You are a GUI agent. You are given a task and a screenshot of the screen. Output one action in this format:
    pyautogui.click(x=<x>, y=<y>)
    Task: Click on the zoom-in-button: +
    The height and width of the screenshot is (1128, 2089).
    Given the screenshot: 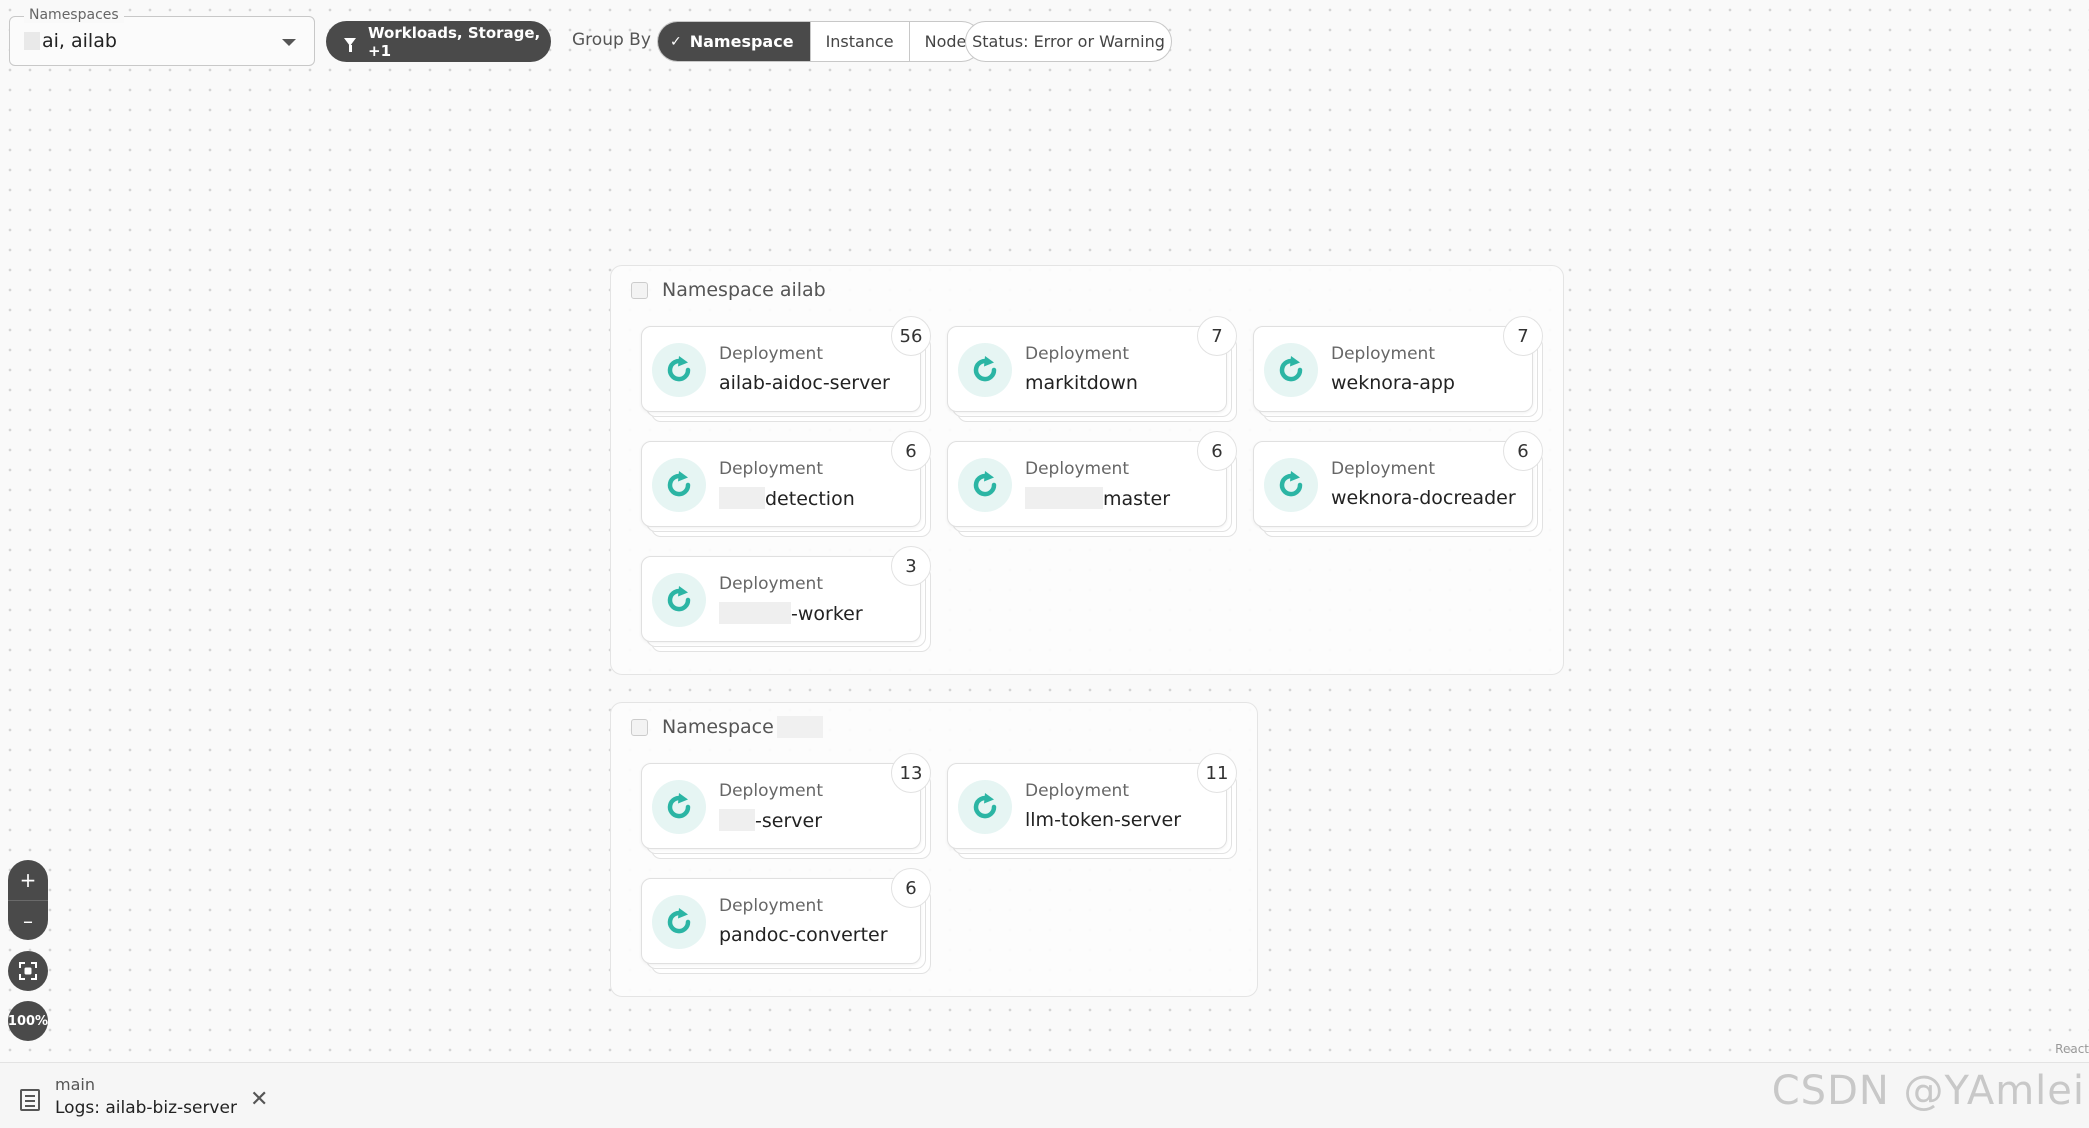 What is the action you would take?
    pyautogui.click(x=28, y=880)
    